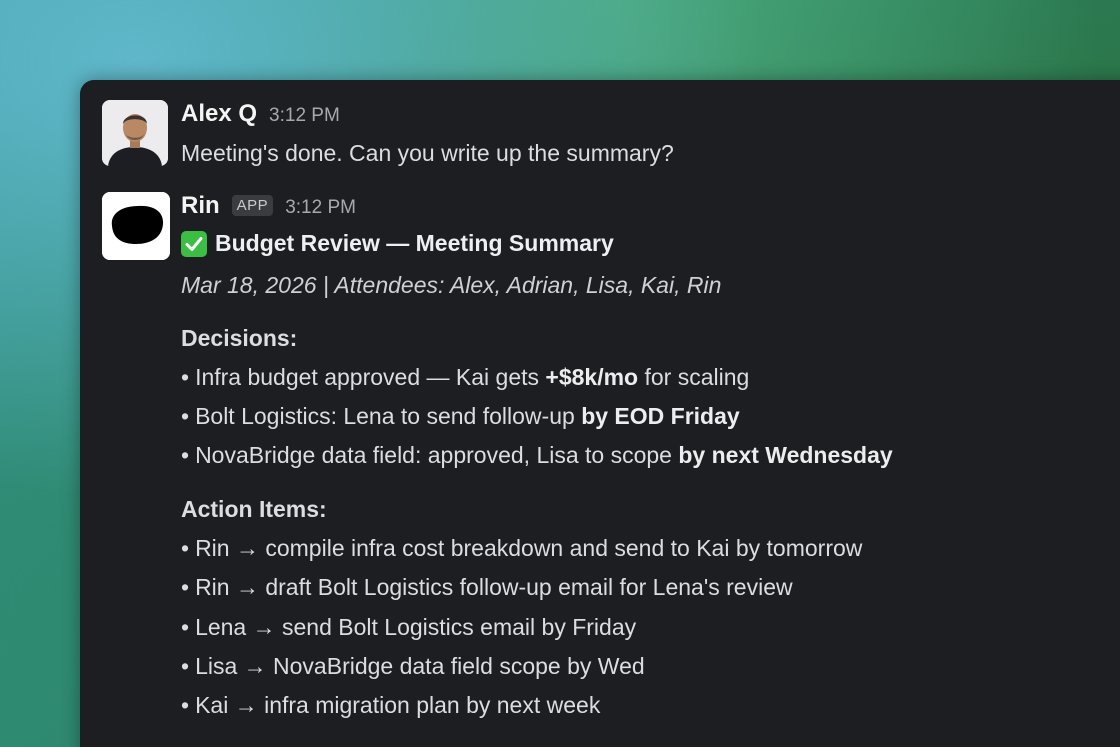 The height and width of the screenshot is (747, 1120). What do you see at coordinates (135, 133) in the screenshot?
I see `avatar-alex` at bounding box center [135, 133].